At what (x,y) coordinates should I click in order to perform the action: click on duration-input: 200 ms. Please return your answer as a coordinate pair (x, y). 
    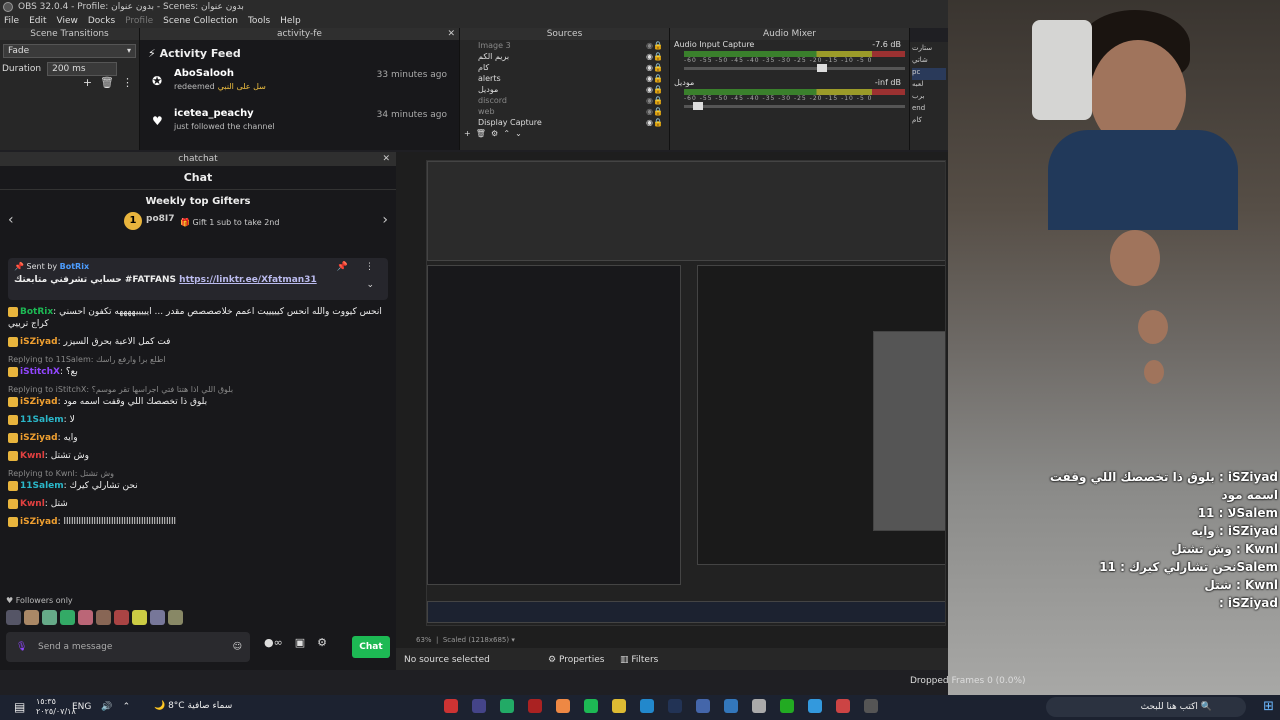
    Looking at the image, I should click on (82, 69).